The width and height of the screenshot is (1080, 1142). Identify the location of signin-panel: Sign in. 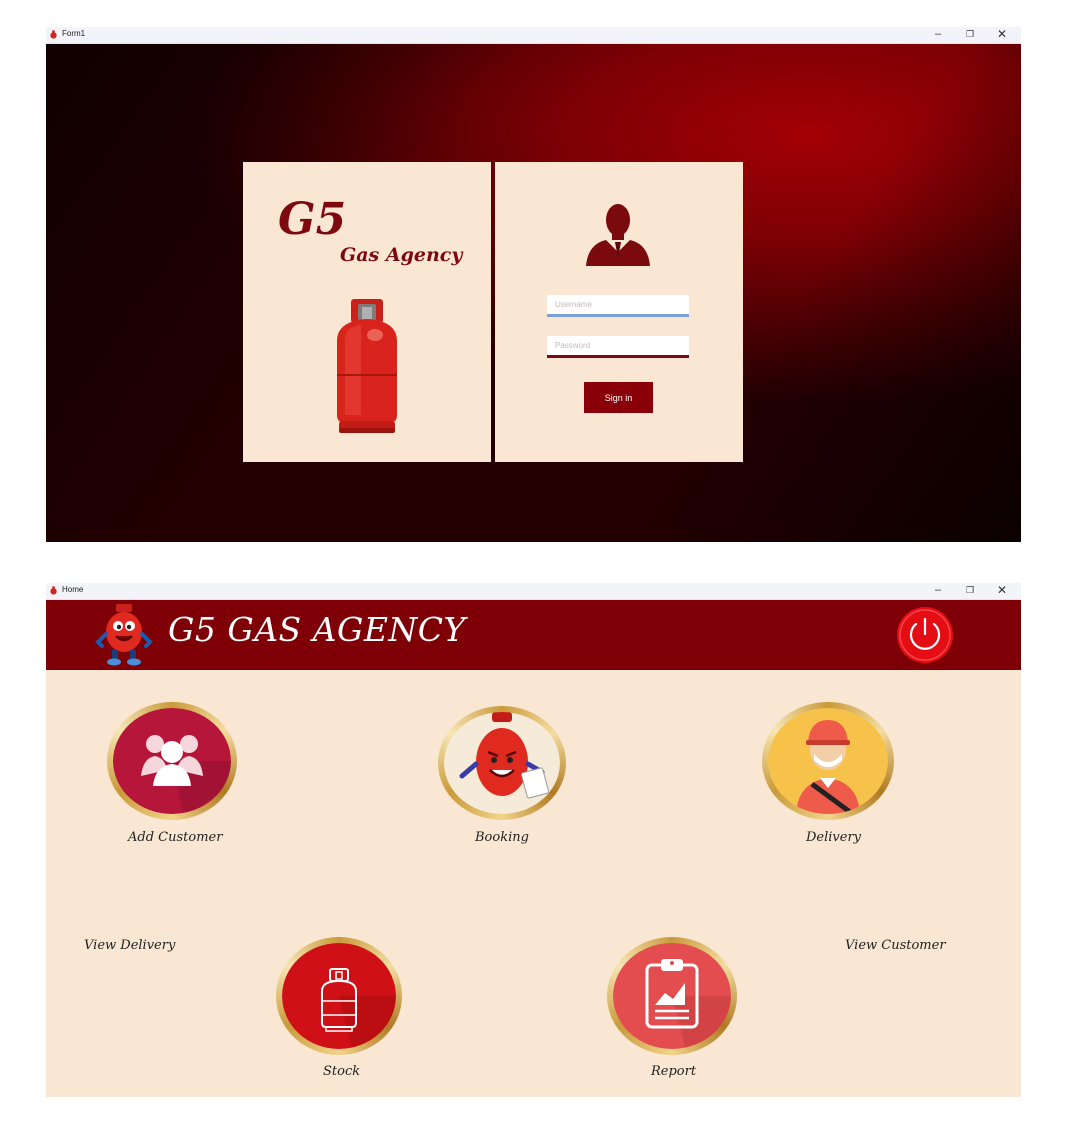
(619, 312).